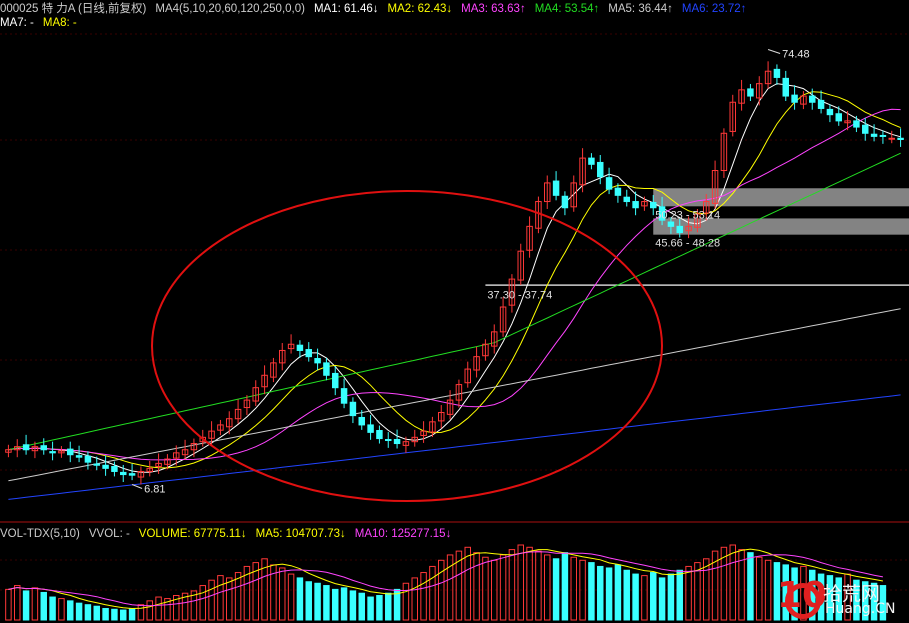 The width and height of the screenshot is (909, 623). What do you see at coordinates (519, 296) in the screenshot?
I see `gap-label-0: 37.30 - 37.74` at bounding box center [519, 296].